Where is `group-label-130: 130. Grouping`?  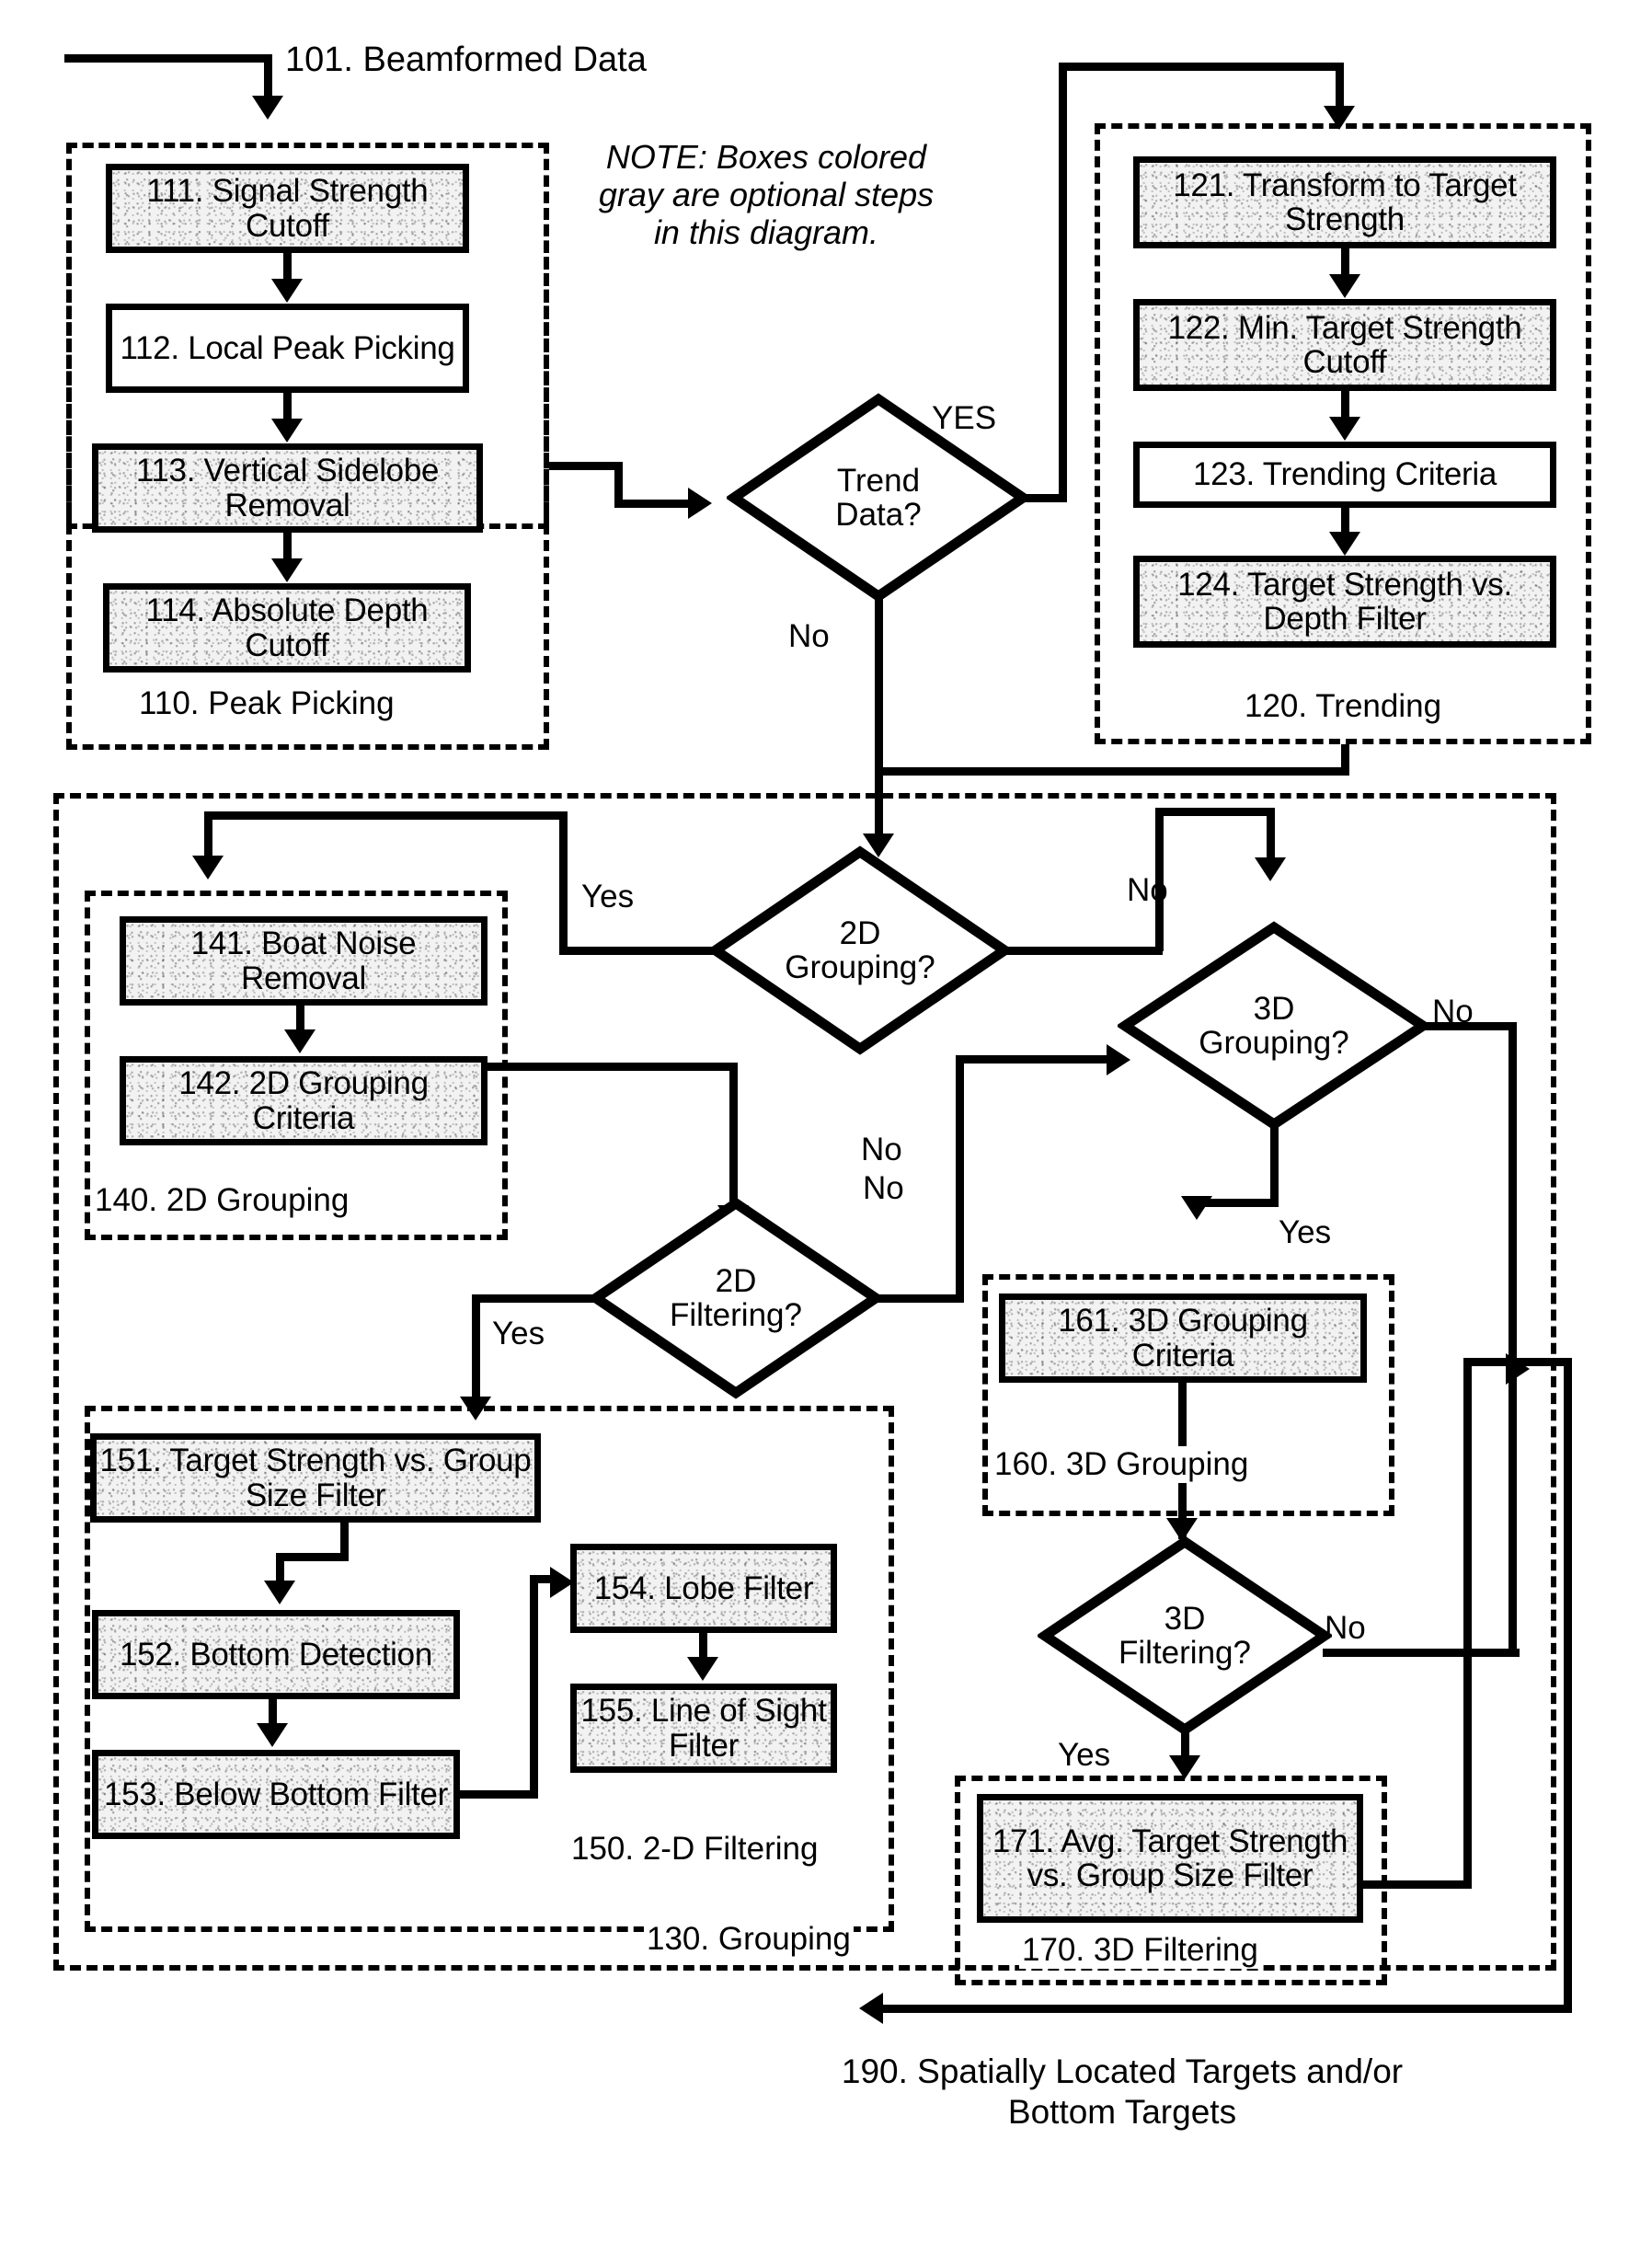
group-label-130: 130. Grouping is located at coordinates (749, 1939).